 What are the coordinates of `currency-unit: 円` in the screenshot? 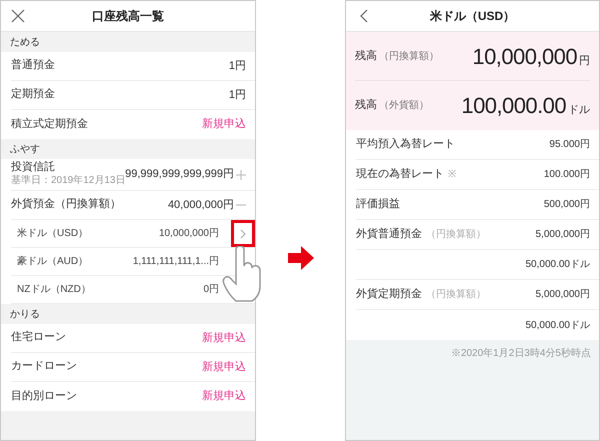 It's located at (584, 61).